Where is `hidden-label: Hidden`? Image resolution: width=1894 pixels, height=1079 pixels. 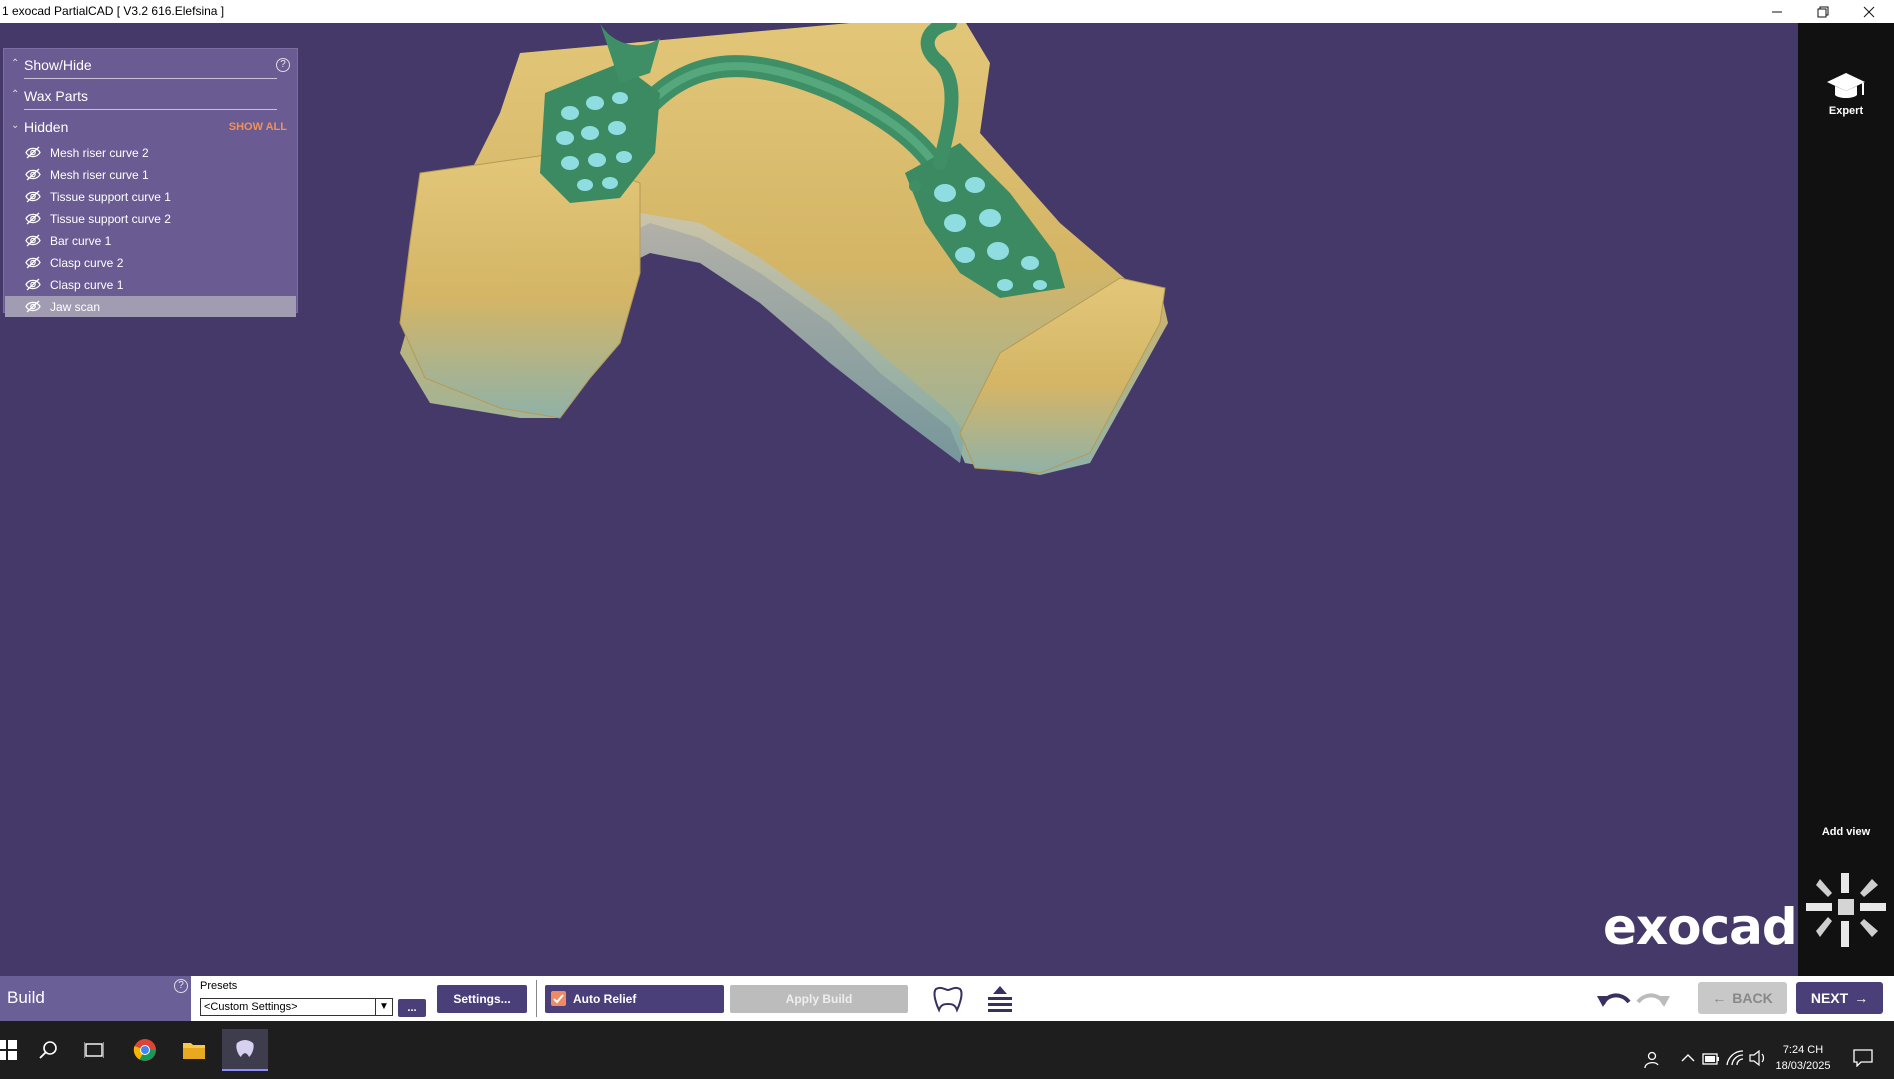
hidden-label: Hidden is located at coordinates (46, 127).